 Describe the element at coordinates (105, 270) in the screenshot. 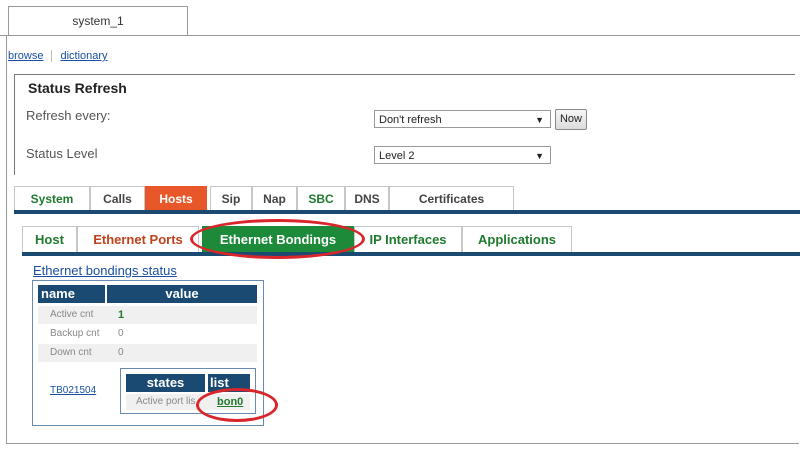

I see `bondings-status-title: Ethernet bondings status` at that location.